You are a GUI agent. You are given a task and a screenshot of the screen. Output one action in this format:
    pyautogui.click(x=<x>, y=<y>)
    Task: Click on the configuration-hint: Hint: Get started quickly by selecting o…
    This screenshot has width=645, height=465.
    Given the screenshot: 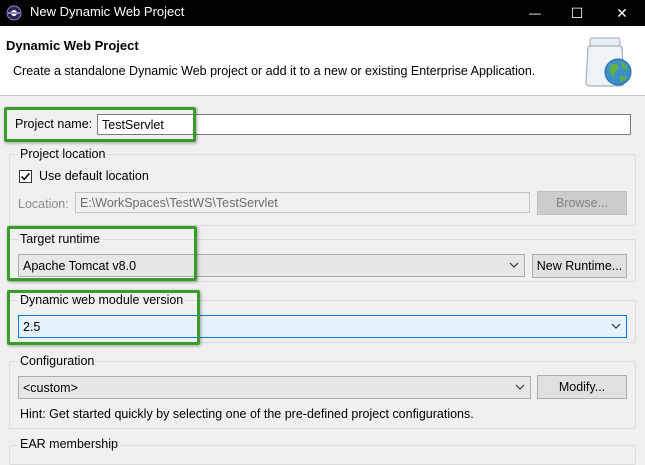 What is the action you would take?
    pyautogui.click(x=247, y=414)
    